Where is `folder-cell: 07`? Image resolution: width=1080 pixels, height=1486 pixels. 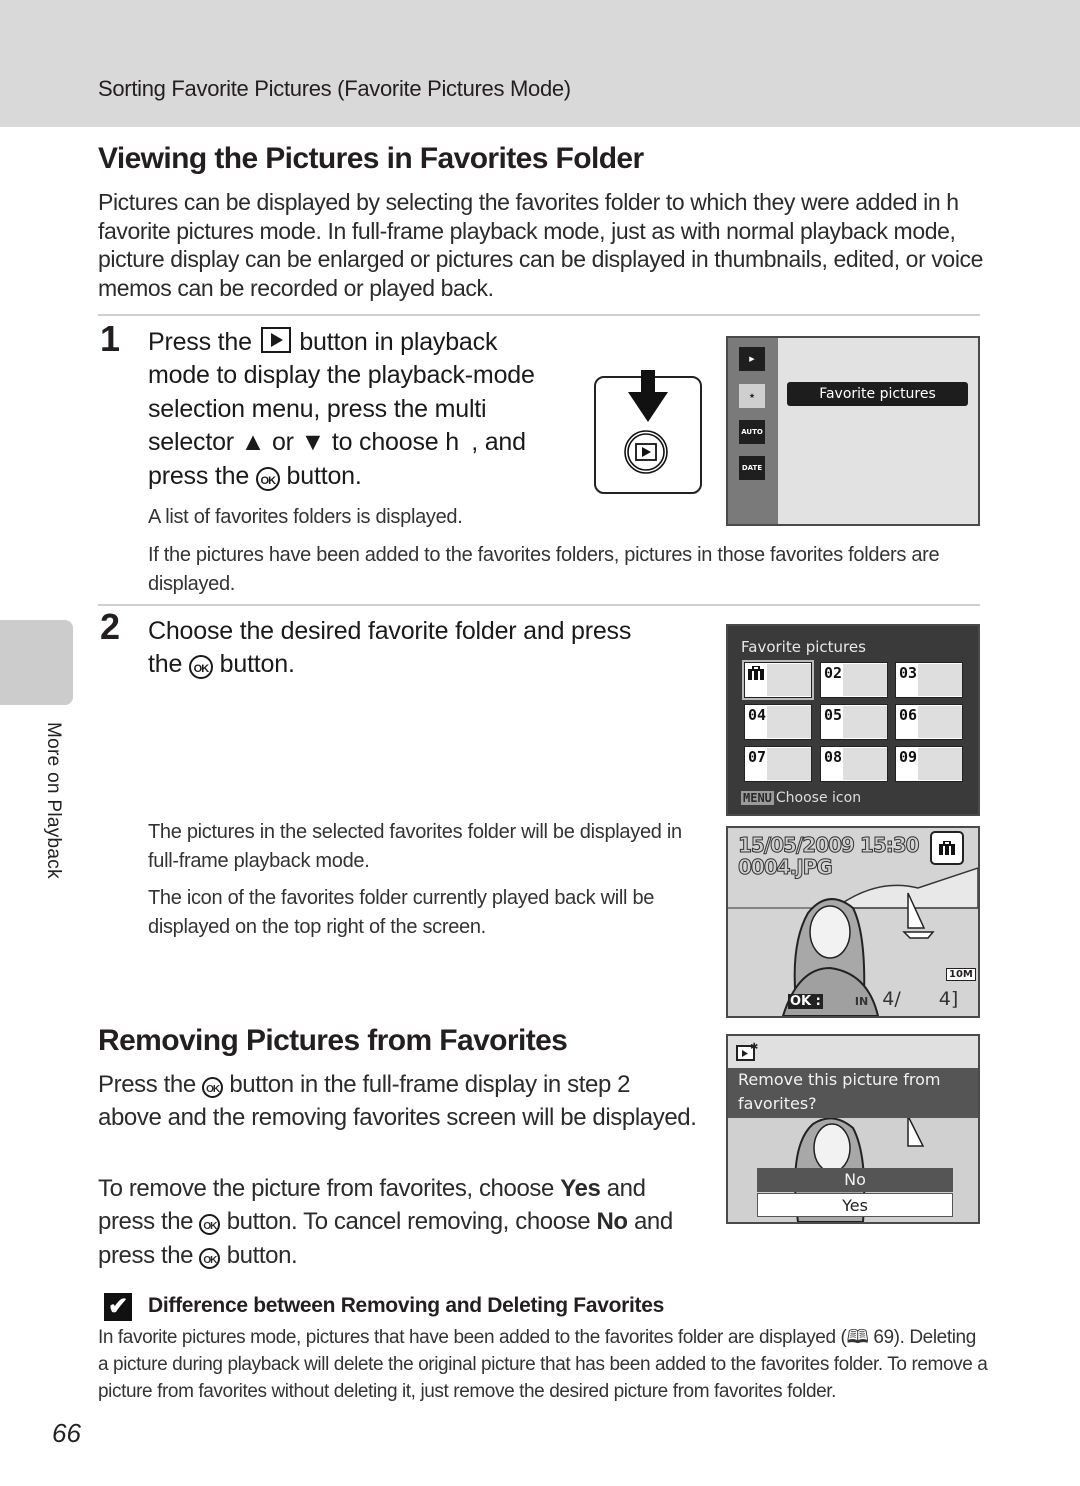 folder-cell: 07 is located at coordinates (778, 764).